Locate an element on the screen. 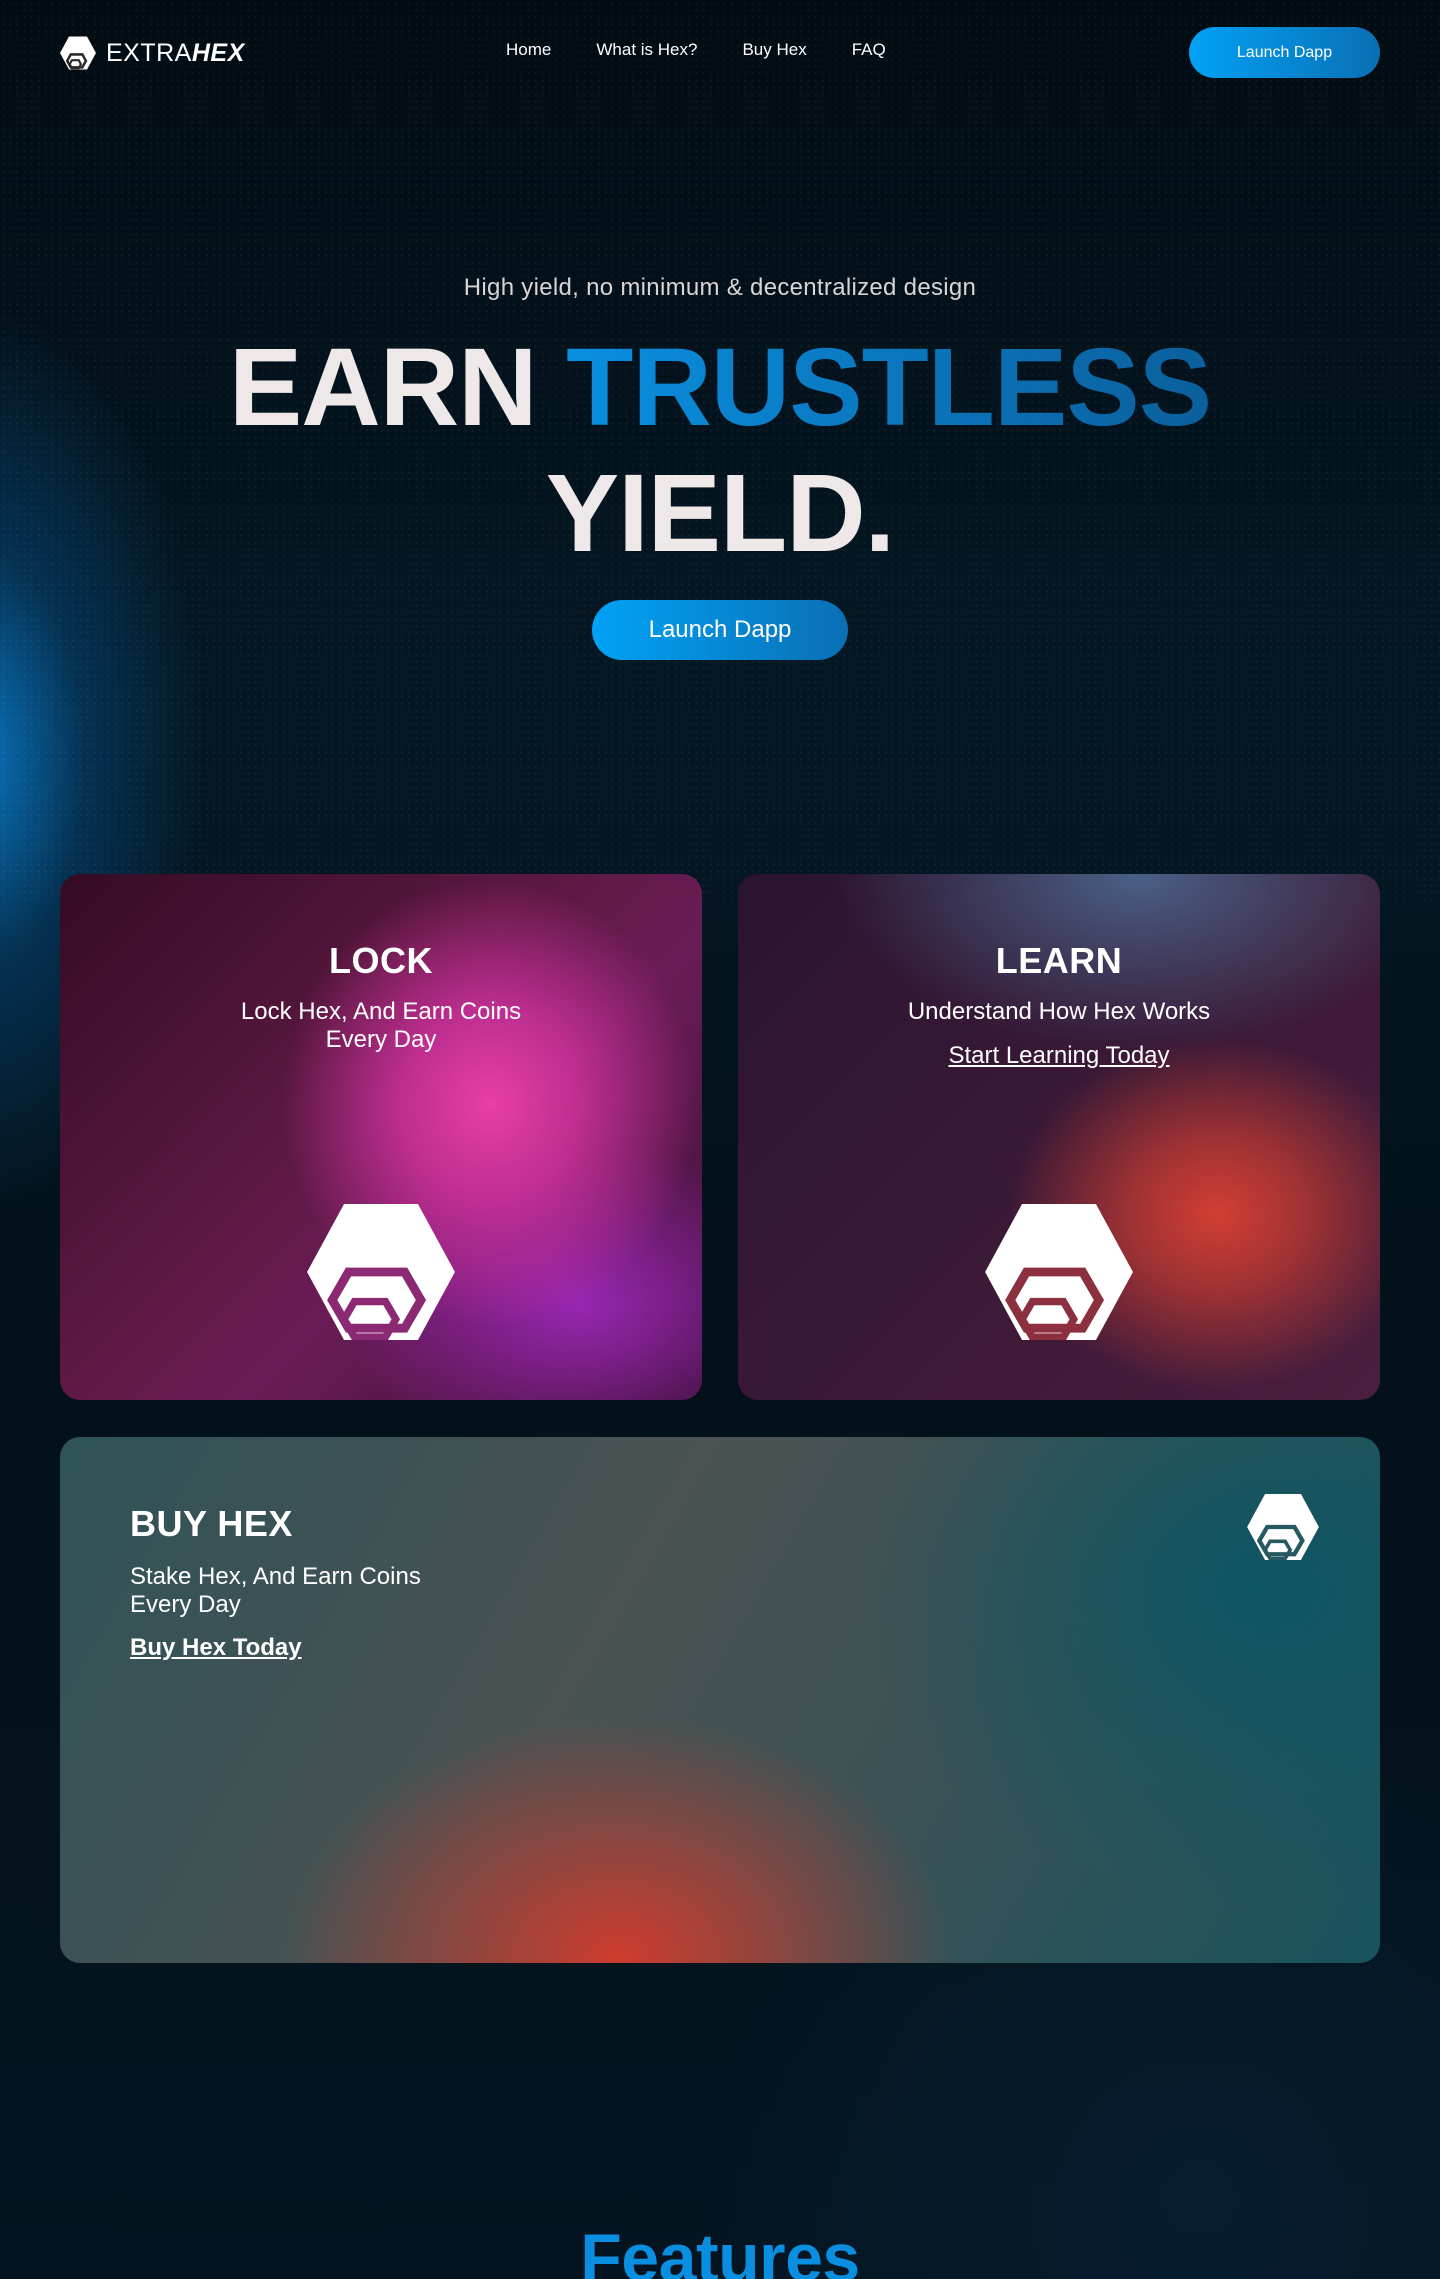 This screenshot has height=2279, width=1440. buy-hex-link: Buy Hex Today is located at coordinates (216, 1647).